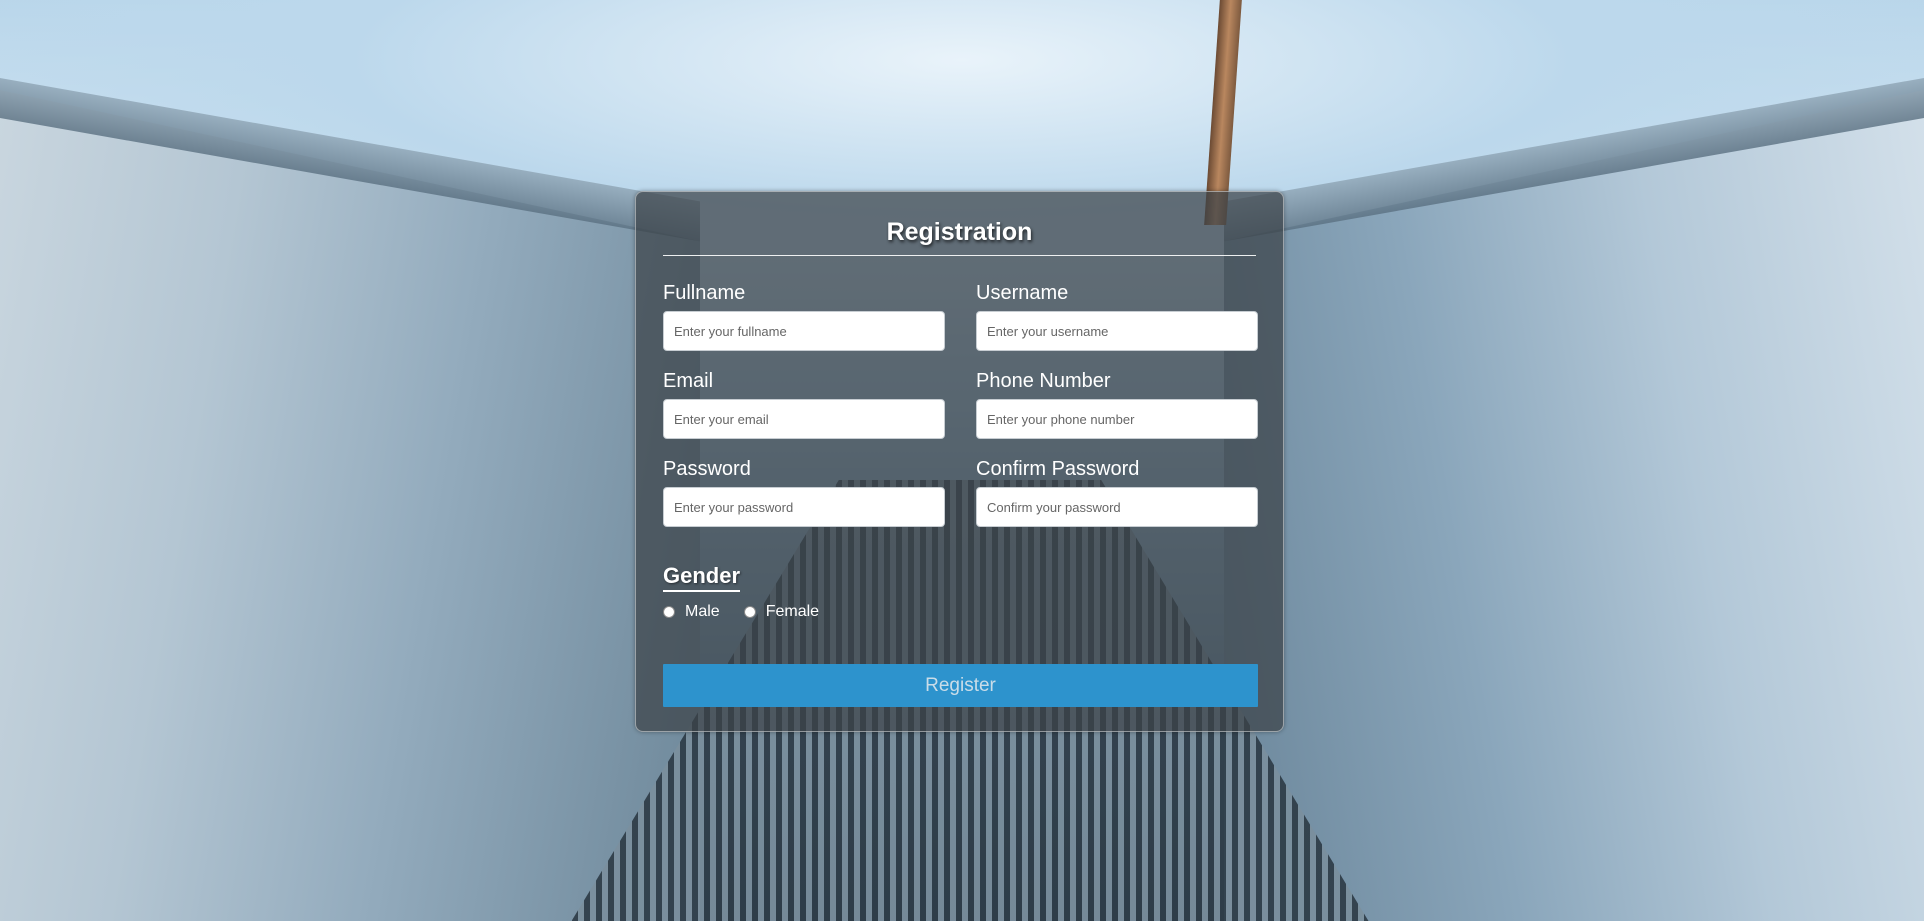 This screenshot has height=921, width=1924. What do you see at coordinates (1058, 469) in the screenshot?
I see `confirm-password-label: Confirm Password` at bounding box center [1058, 469].